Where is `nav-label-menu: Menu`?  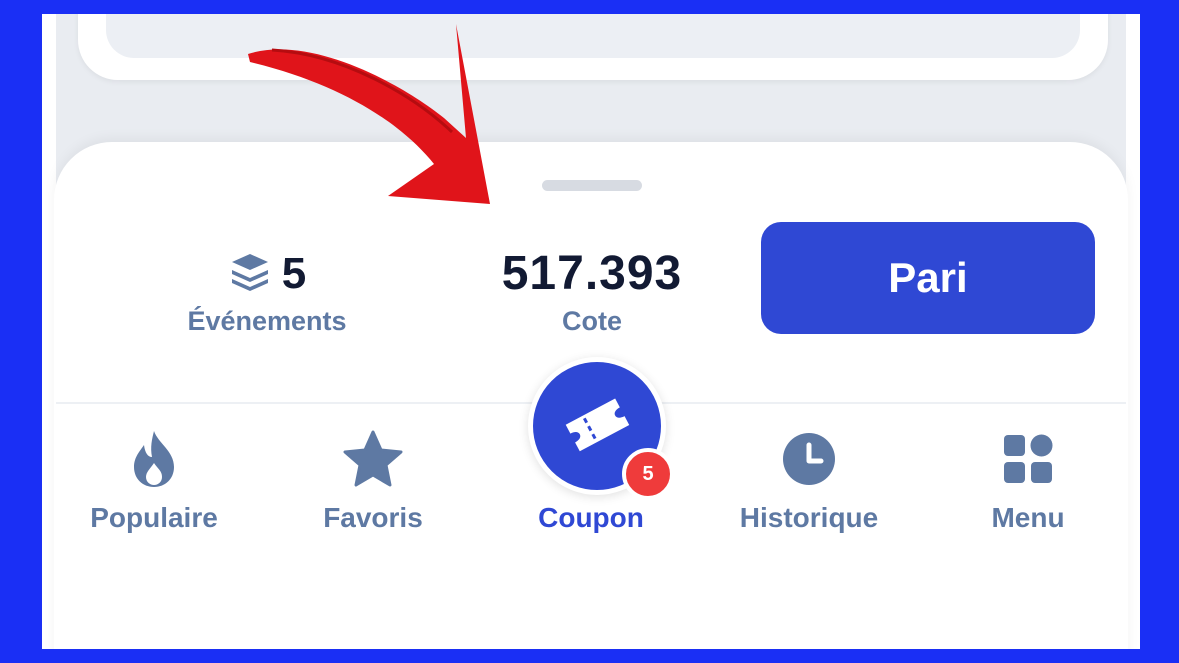
nav-label-menu: Menu is located at coordinates (1028, 517).